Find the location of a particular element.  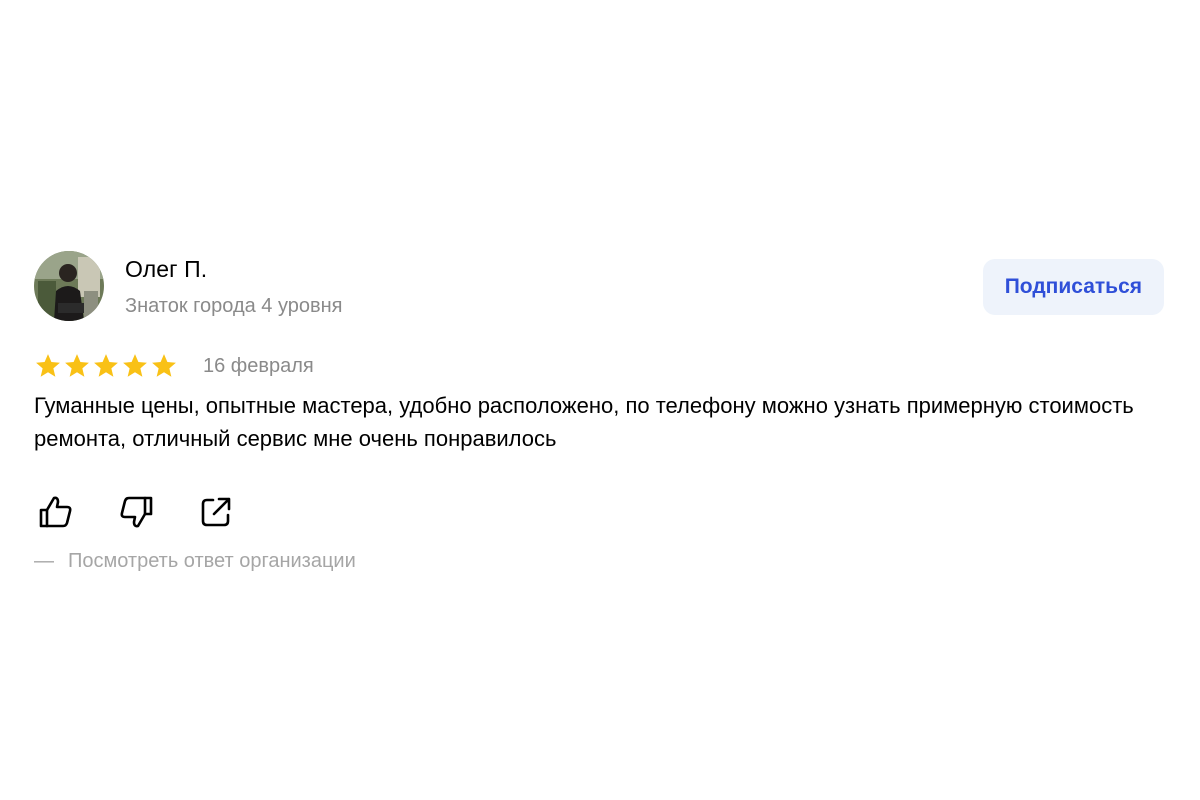

thumbs-down-icon is located at coordinates (136, 512).